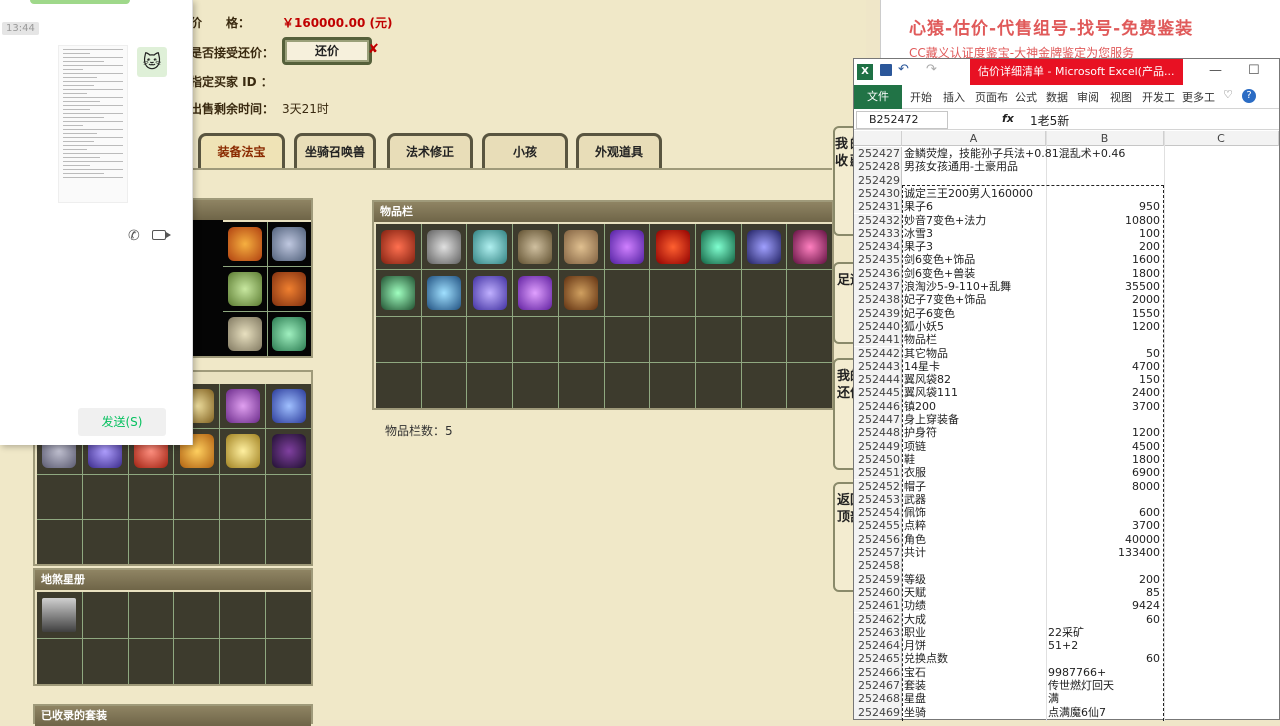 Image resolution: width=1280 pixels, height=726 pixels. What do you see at coordinates (1221, 138) in the screenshot?
I see `column-header-c: C` at bounding box center [1221, 138].